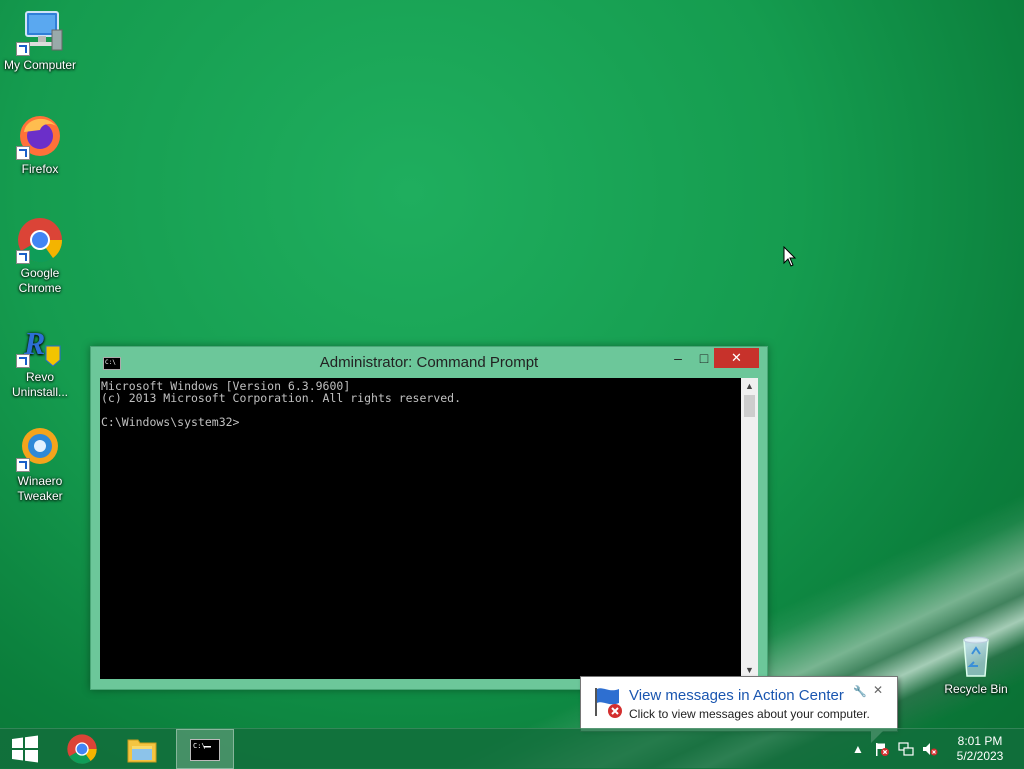 This screenshot has height=769, width=1024. What do you see at coordinates (749, 406) in the screenshot?
I see `scrollbar-thumb` at bounding box center [749, 406].